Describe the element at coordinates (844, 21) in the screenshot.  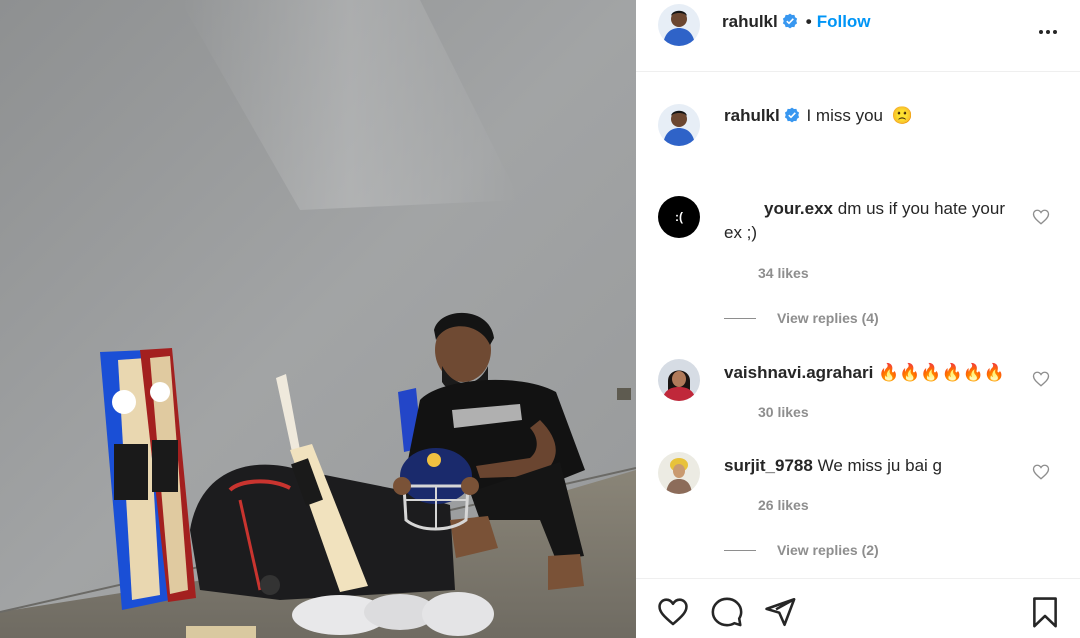
I see `follow-button: Follow` at that location.